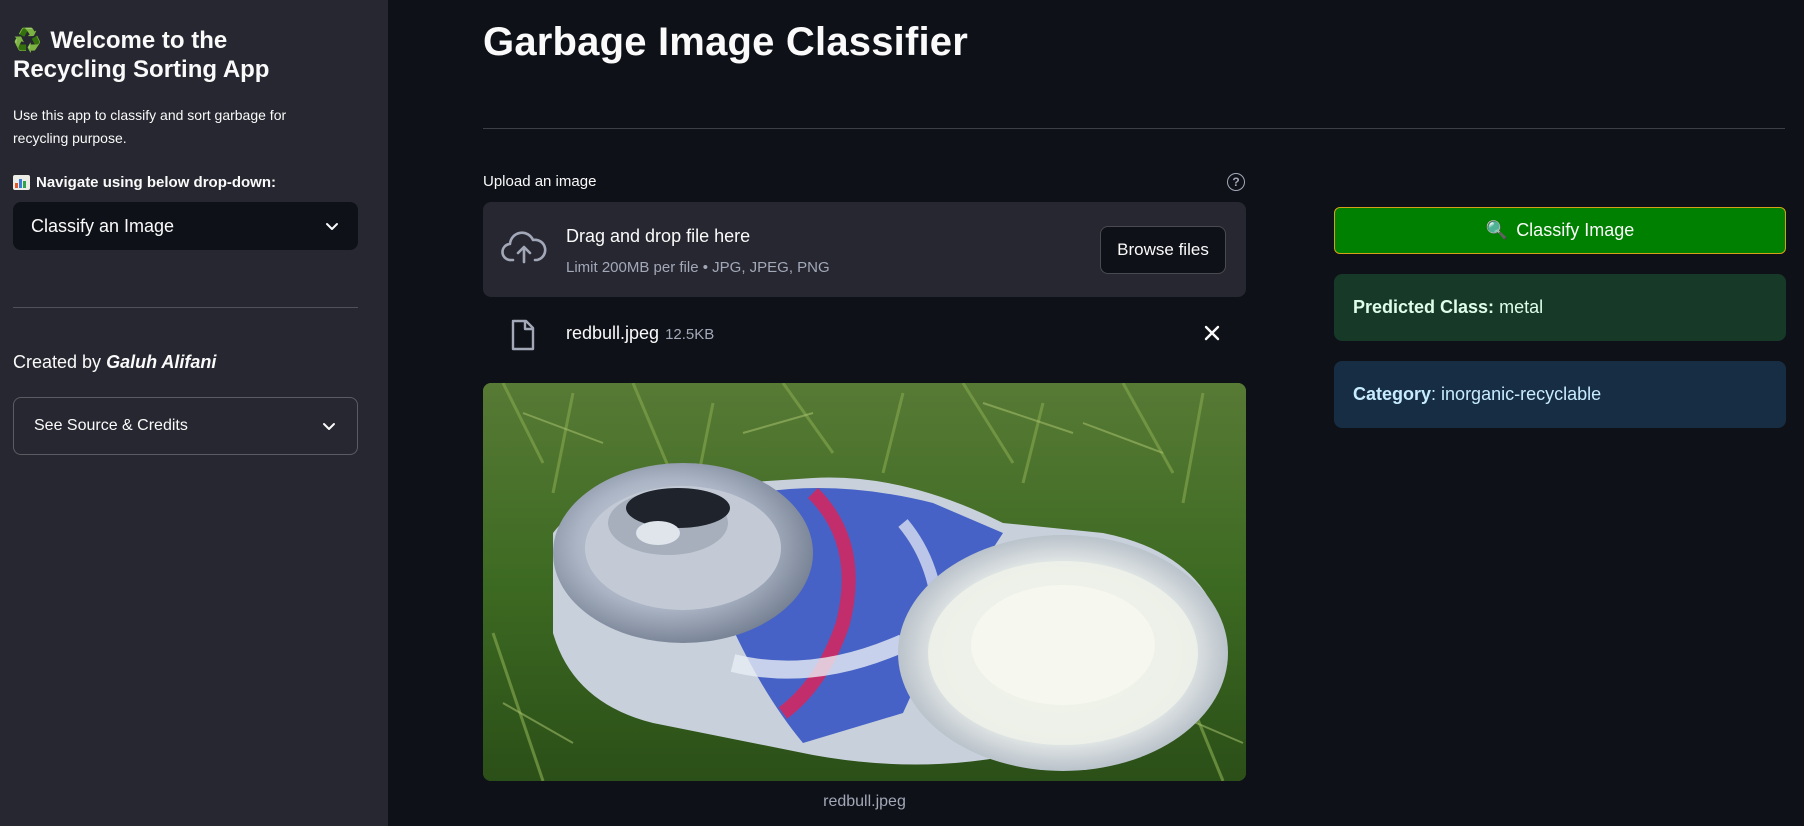 This screenshot has height=826, width=1804. What do you see at coordinates (57, 362) in the screenshot?
I see `created-by-prefix: Created by` at bounding box center [57, 362].